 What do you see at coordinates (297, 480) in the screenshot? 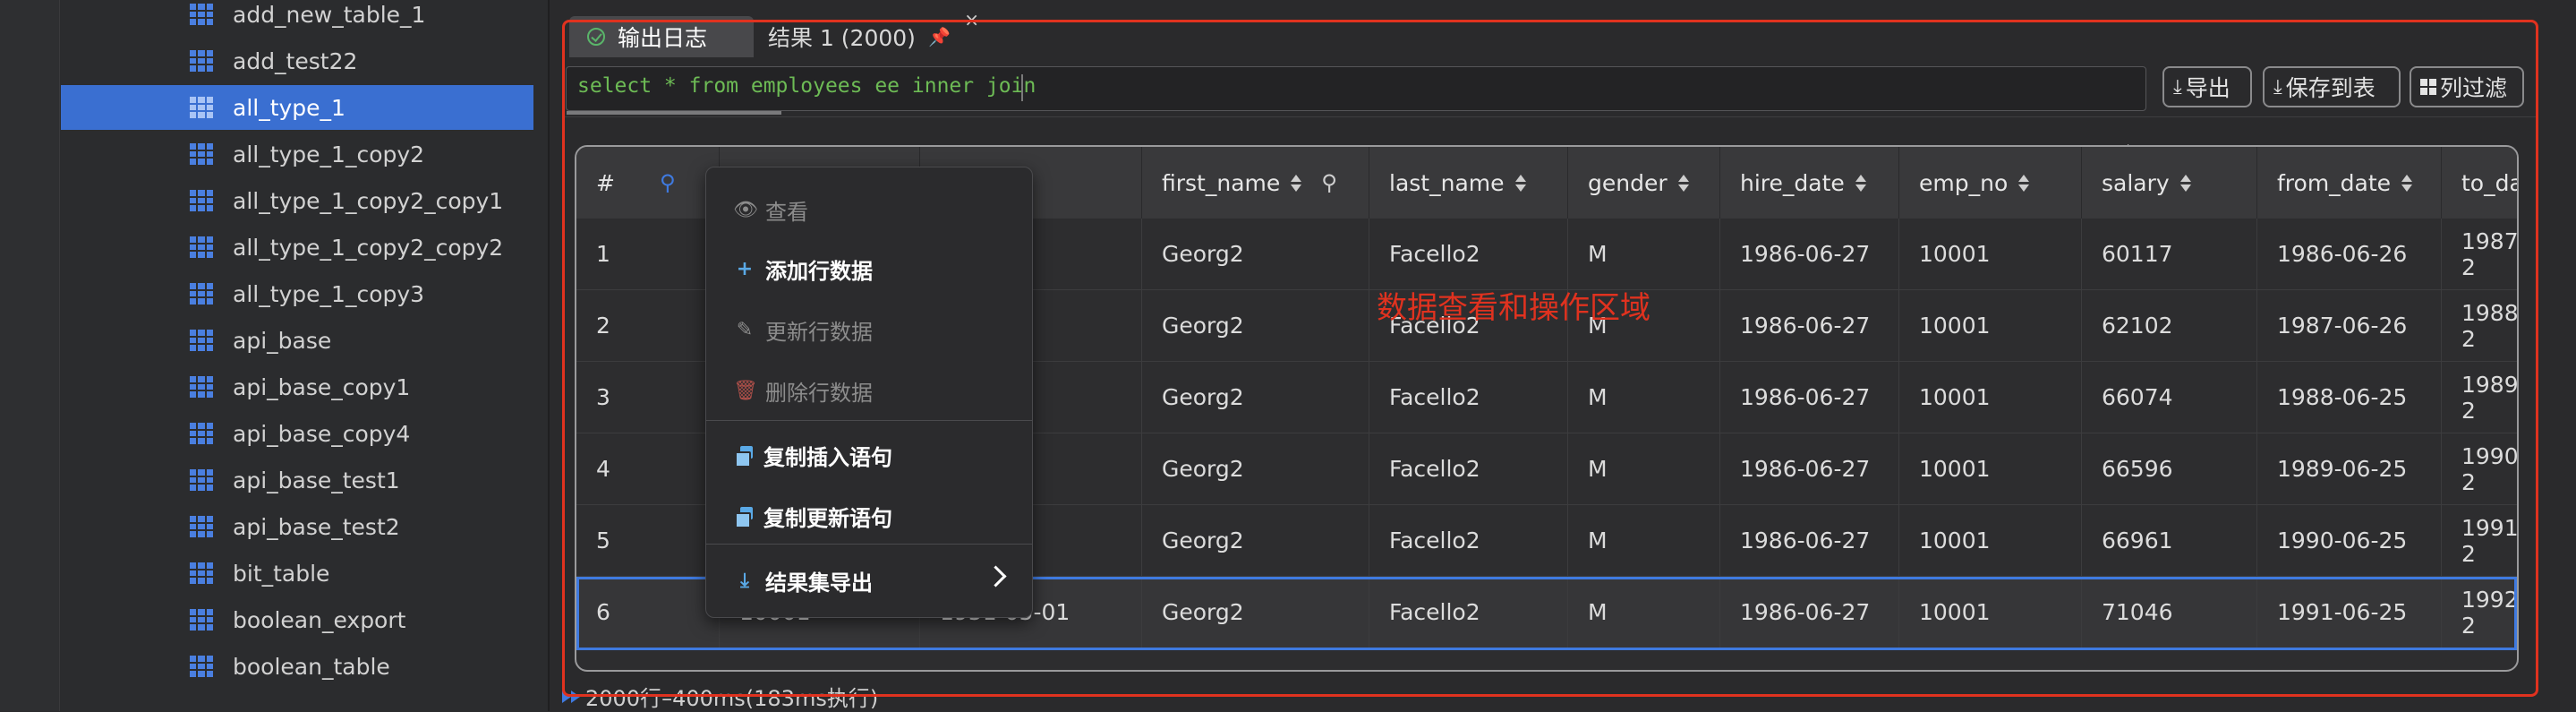
I see `sidebar-table-item: api_base_test1` at bounding box center [297, 480].